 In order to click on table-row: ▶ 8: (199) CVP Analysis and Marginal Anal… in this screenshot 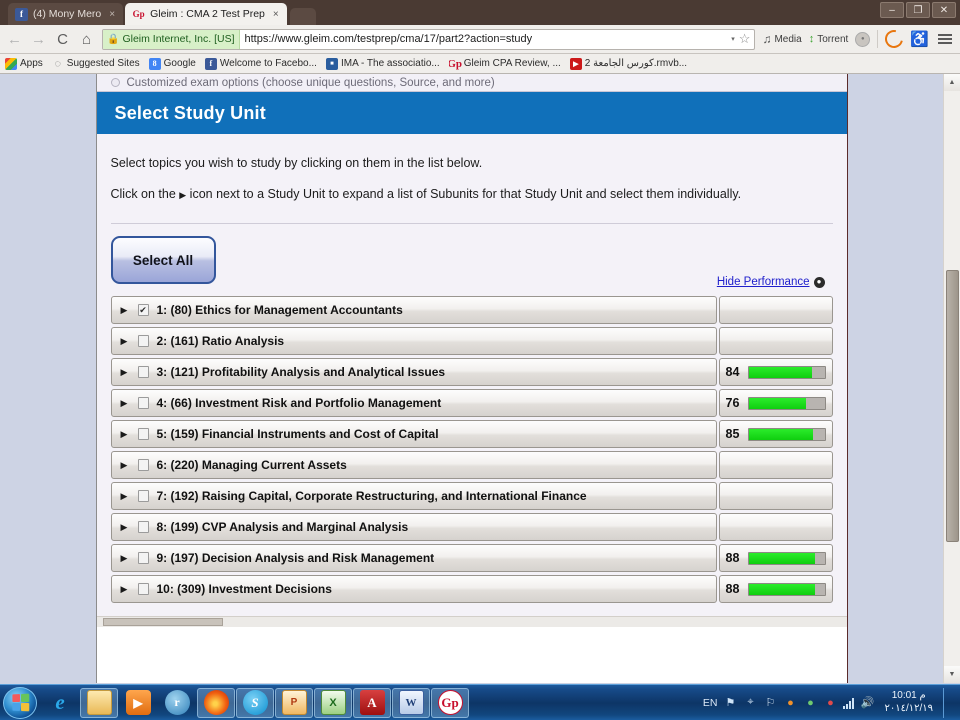, I will do `click(471, 527)`.